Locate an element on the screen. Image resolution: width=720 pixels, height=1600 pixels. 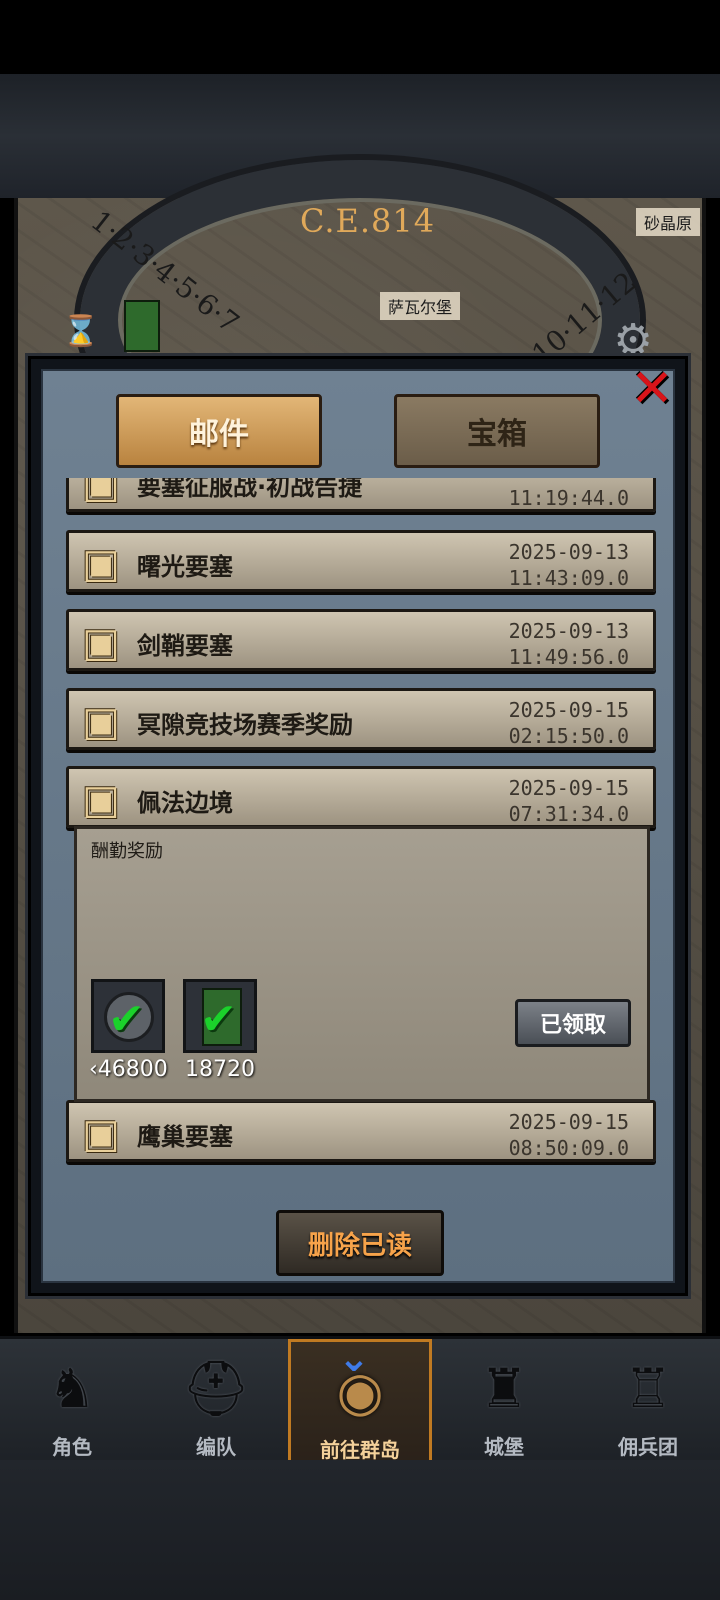
knight-icon: ♞ is located at coordinates (72, 1388).